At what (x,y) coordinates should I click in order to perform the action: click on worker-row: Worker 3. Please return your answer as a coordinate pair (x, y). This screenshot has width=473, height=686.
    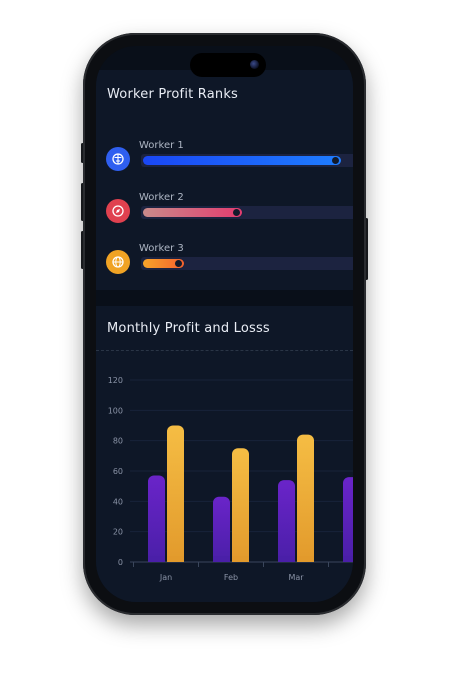
    Looking at the image, I should click on (229, 260).